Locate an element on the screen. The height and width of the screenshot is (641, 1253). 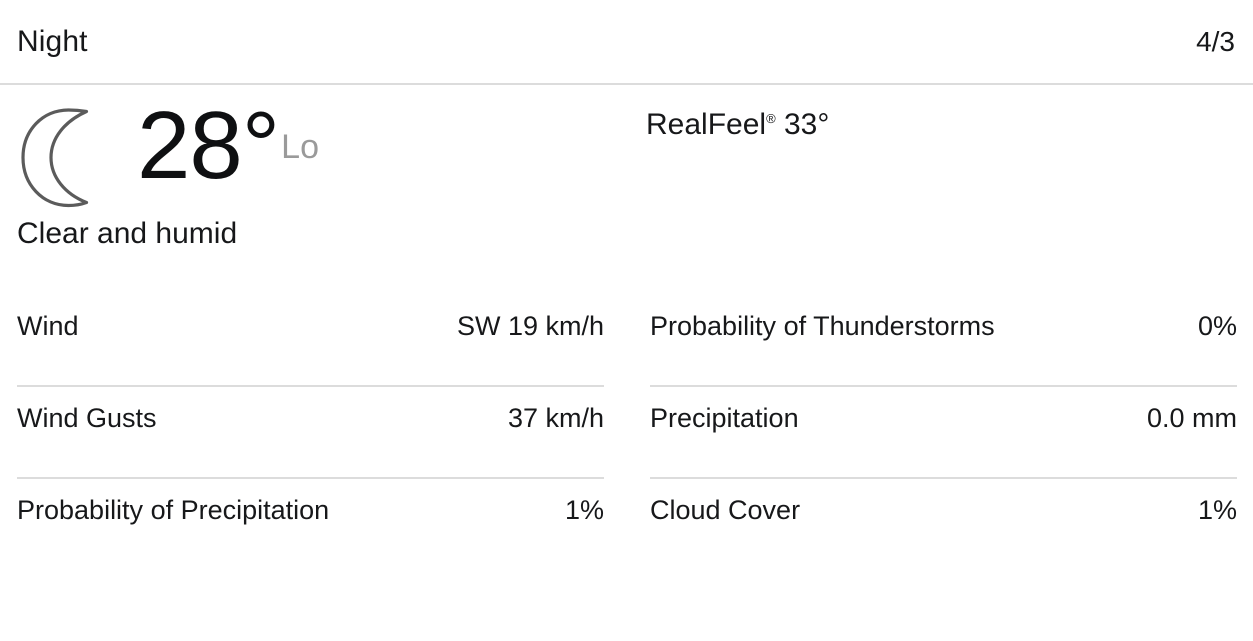
crescent-moon-icon is located at coordinates (55, 158).